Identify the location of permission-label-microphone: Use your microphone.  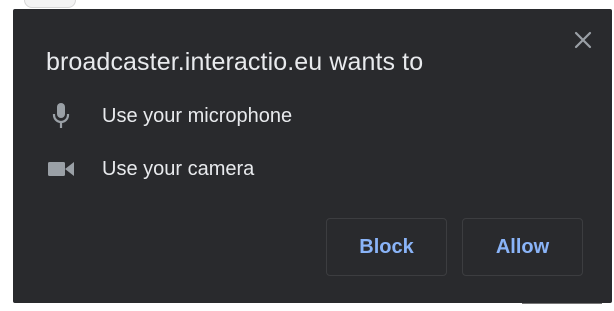
(197, 115).